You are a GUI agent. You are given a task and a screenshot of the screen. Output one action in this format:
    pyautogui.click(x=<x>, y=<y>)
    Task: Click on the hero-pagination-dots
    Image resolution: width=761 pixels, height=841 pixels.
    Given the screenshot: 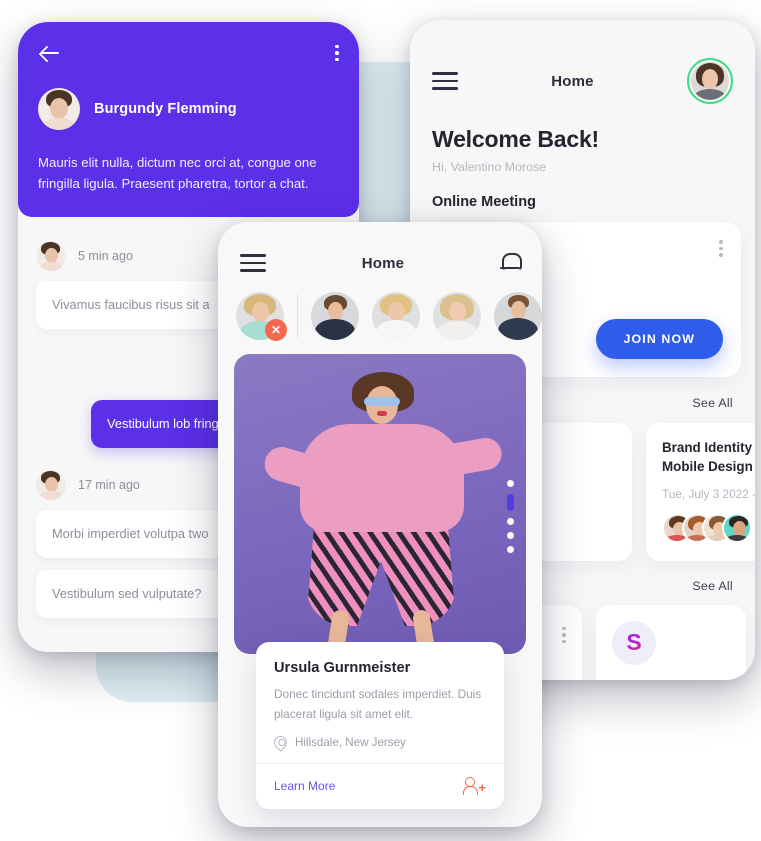 What is the action you would take?
    pyautogui.click(x=510, y=516)
    